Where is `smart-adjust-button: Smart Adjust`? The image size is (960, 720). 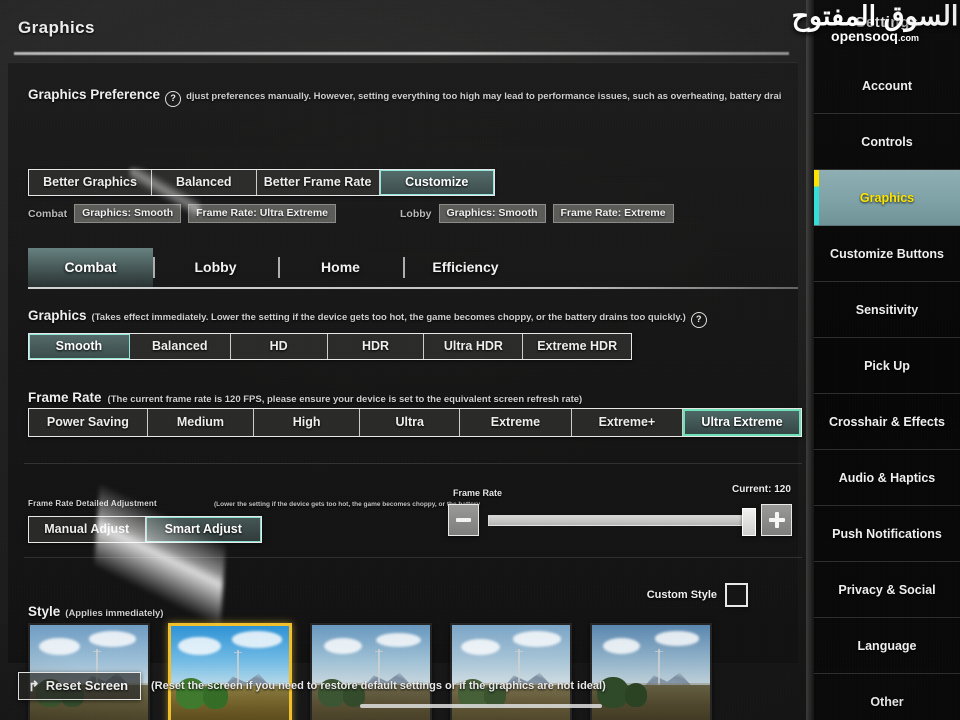 smart-adjust-button: Smart Adjust is located at coordinates (203, 529).